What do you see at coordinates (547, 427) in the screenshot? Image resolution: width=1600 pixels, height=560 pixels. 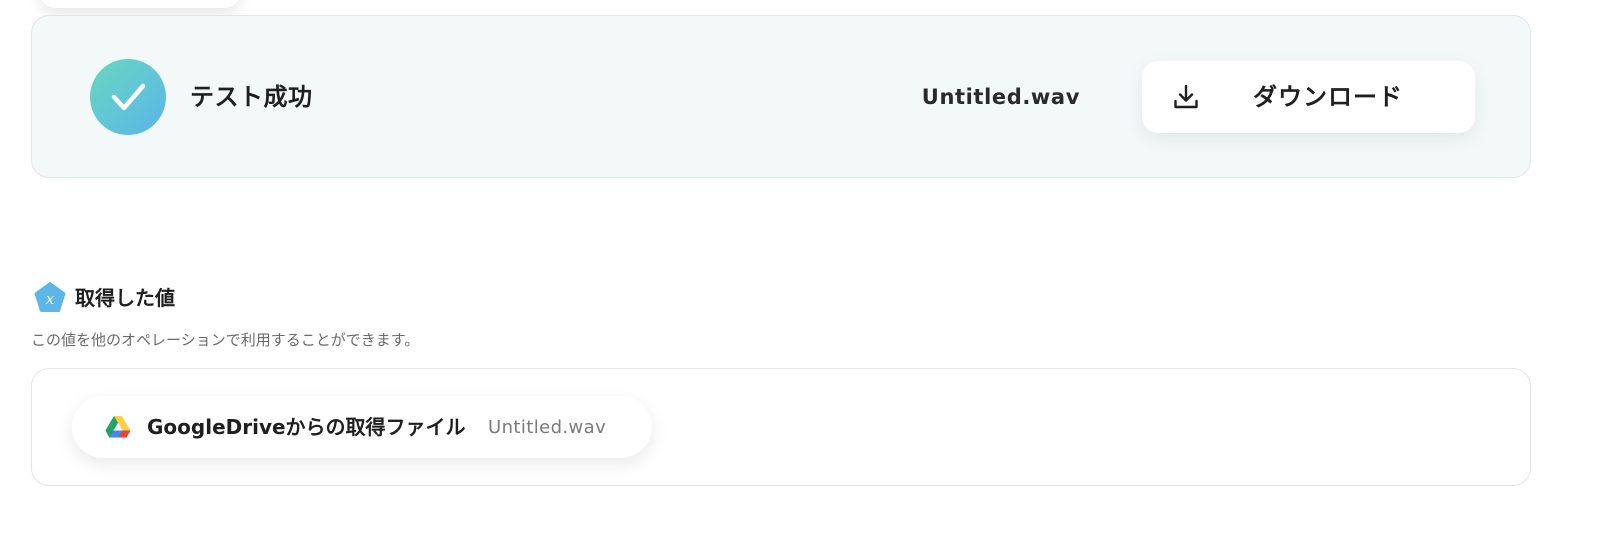 I see `value-text: Untitled.wav` at bounding box center [547, 427].